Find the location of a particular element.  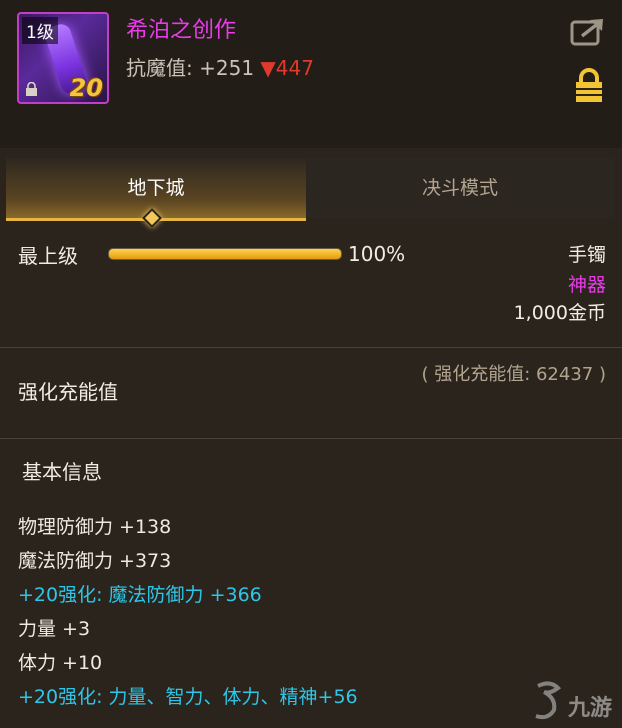

grade-progress-fill is located at coordinates (225, 254).